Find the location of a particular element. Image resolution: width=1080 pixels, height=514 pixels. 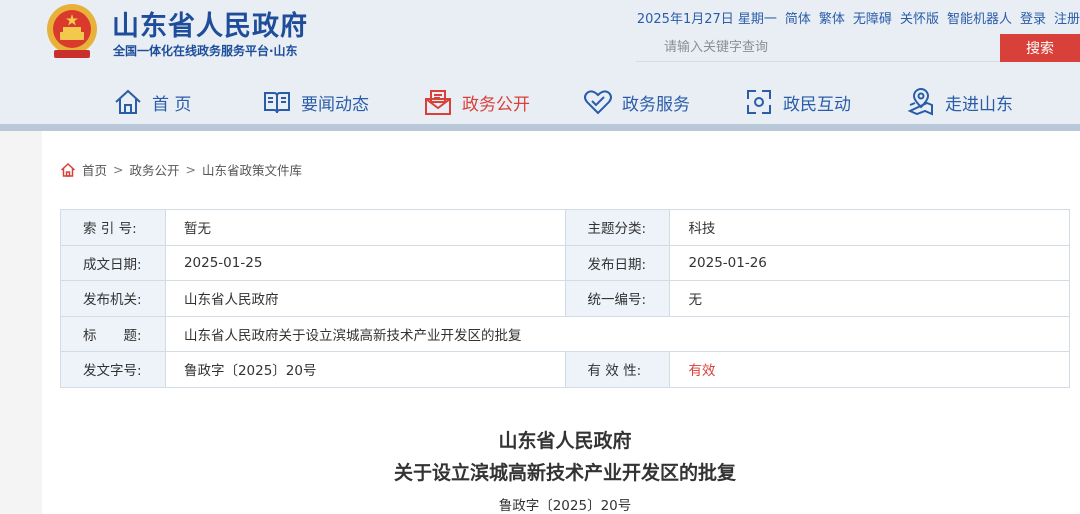

nav-gov-public-label: 政务公开 is located at coordinates (496, 104).